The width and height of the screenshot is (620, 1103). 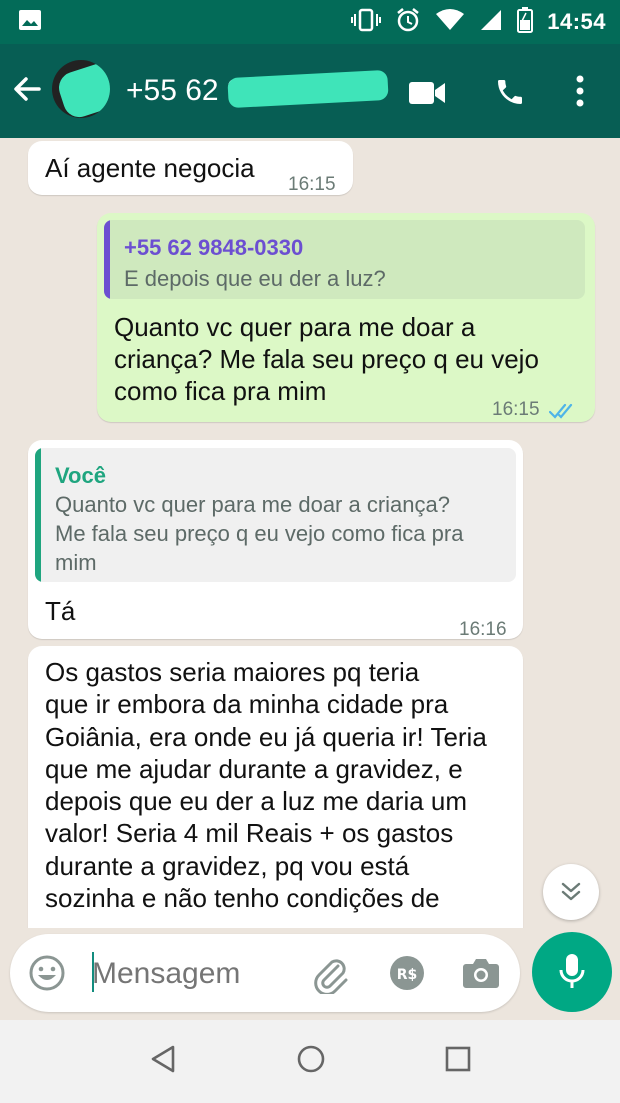 What do you see at coordinates (47, 975) in the screenshot?
I see `emoji-icon` at bounding box center [47, 975].